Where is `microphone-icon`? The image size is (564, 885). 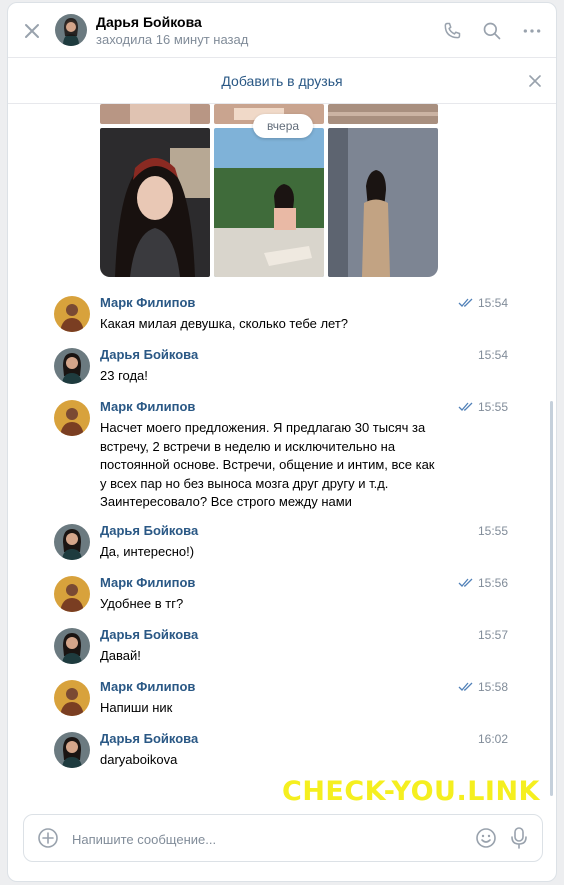 microphone-icon is located at coordinates (519, 838).